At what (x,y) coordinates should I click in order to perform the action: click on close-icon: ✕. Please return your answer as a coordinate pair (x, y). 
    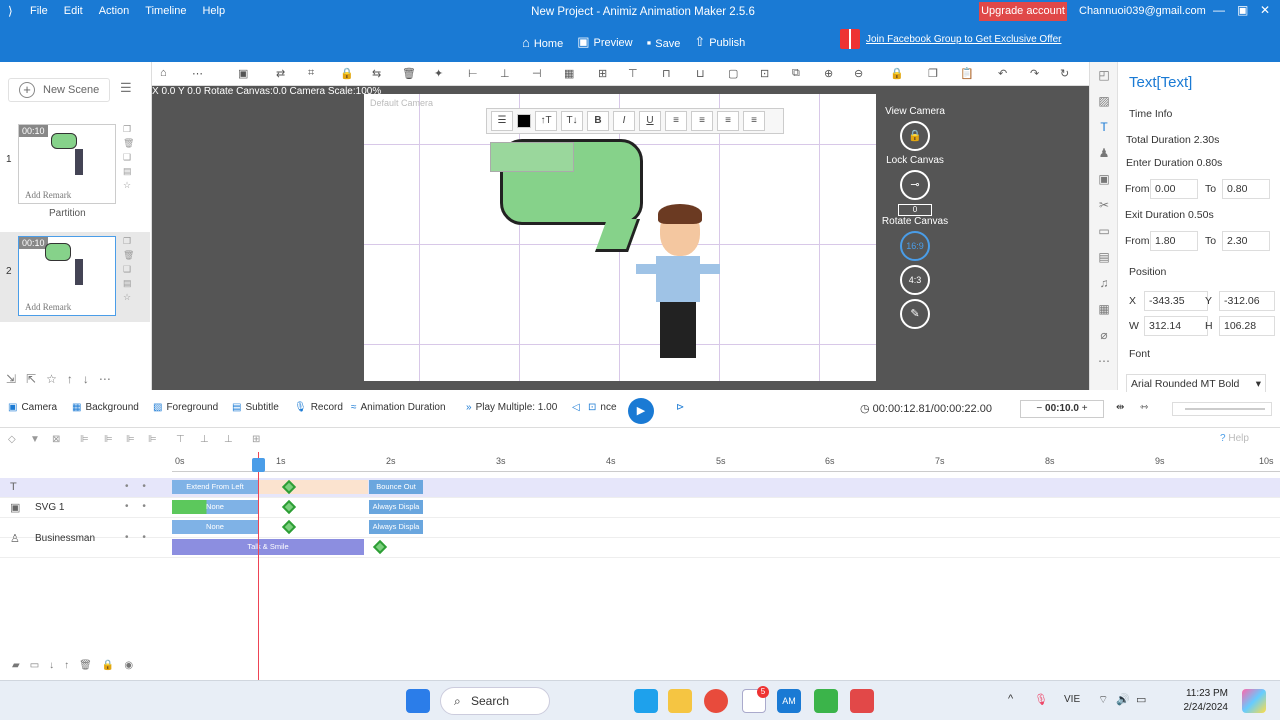
    Looking at the image, I should click on (1265, 10).